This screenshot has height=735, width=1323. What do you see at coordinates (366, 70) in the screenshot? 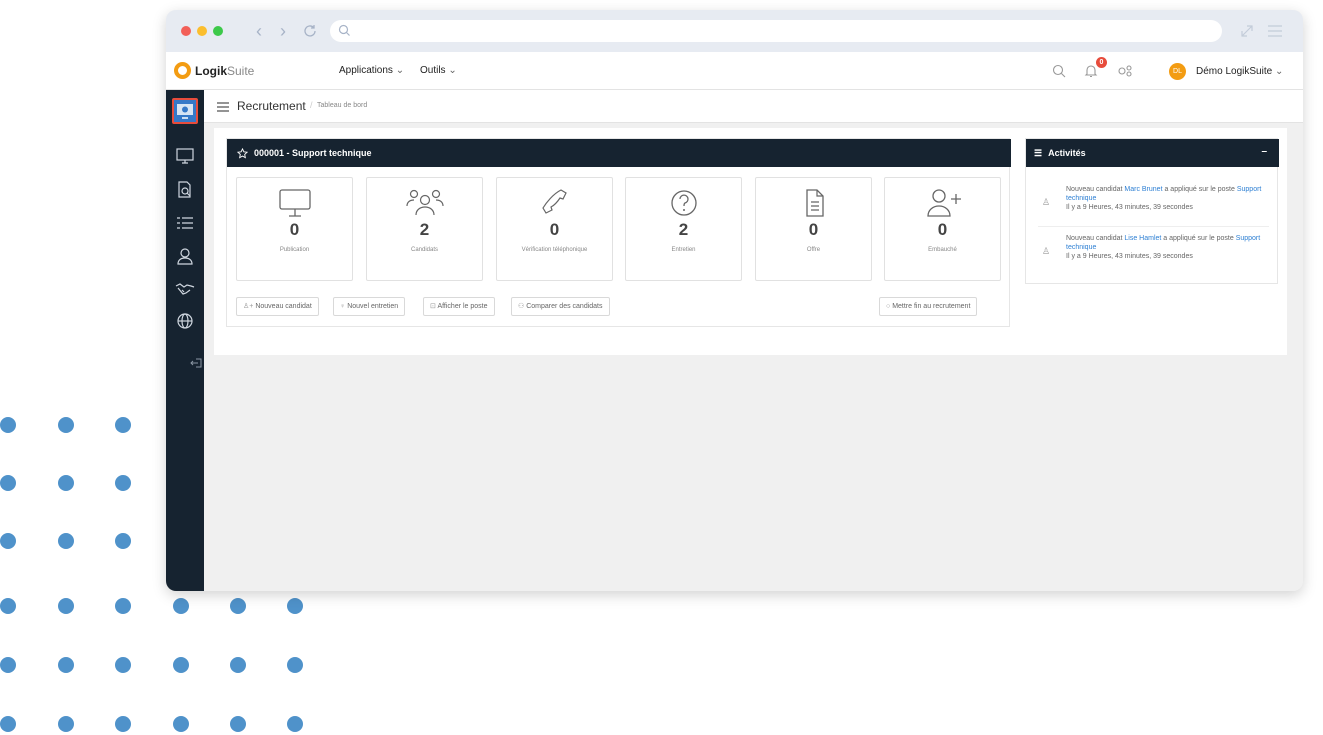
I see `menu-applications-label: Applications` at bounding box center [366, 70].